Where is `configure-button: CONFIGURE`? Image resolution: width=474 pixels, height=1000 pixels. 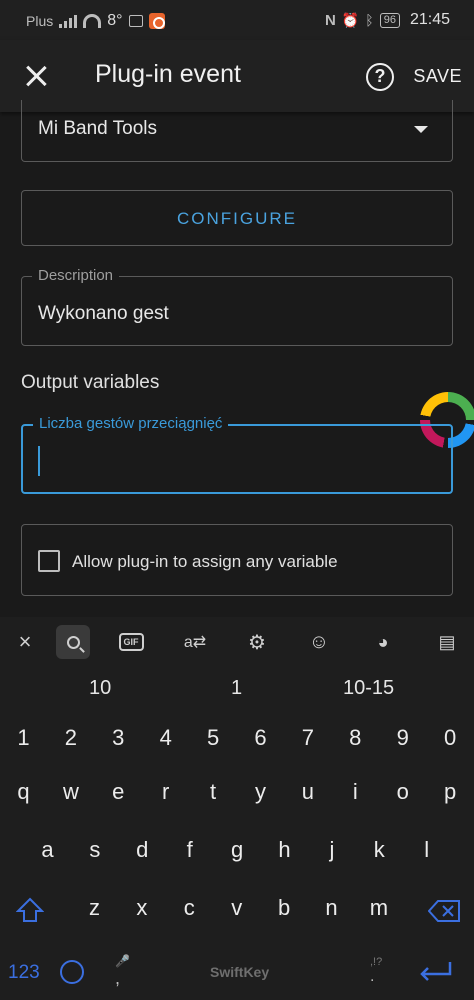
configure-button: CONFIGURE is located at coordinates (237, 218).